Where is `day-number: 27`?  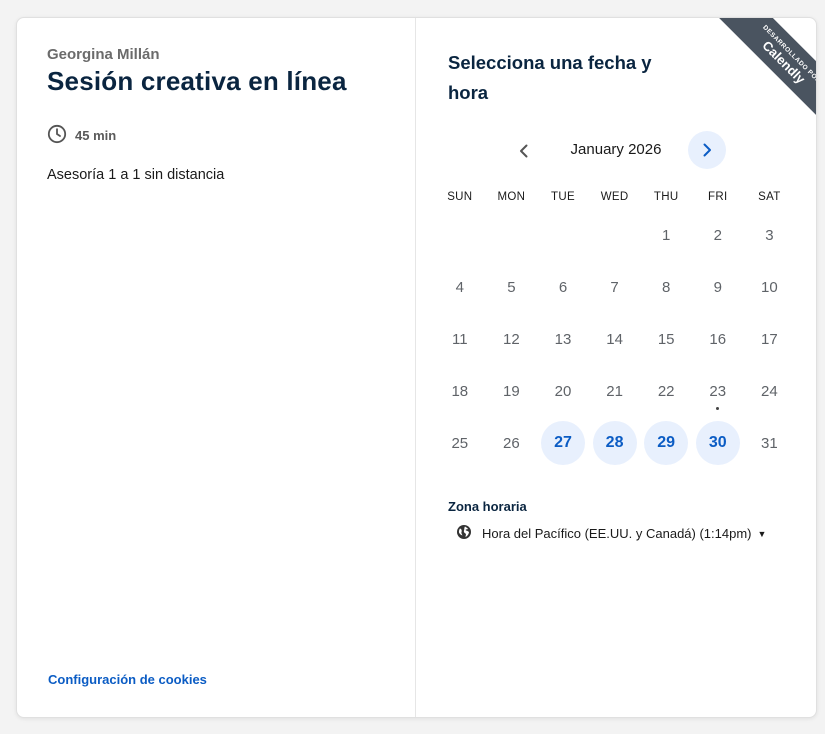 day-number: 27 is located at coordinates (562, 443).